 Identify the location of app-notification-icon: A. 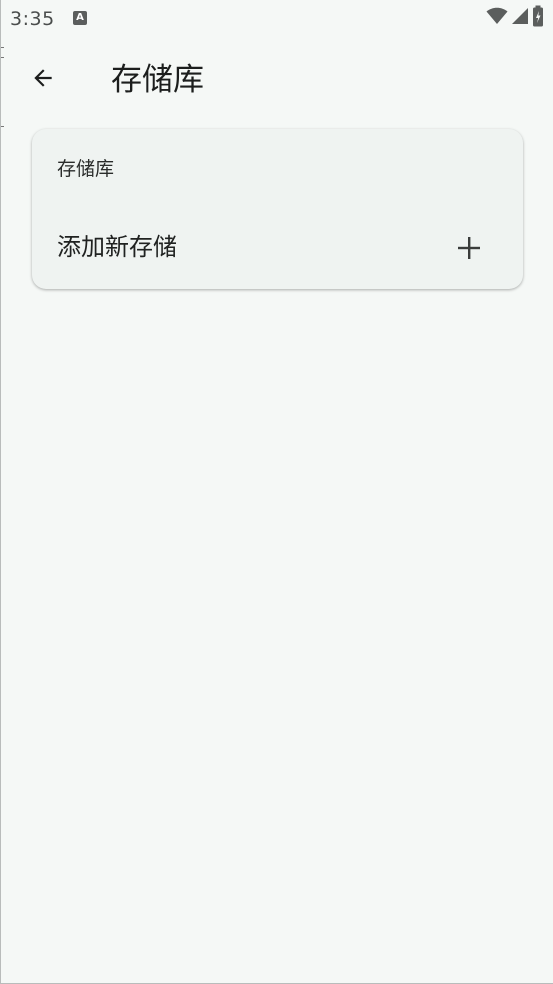
(80, 18).